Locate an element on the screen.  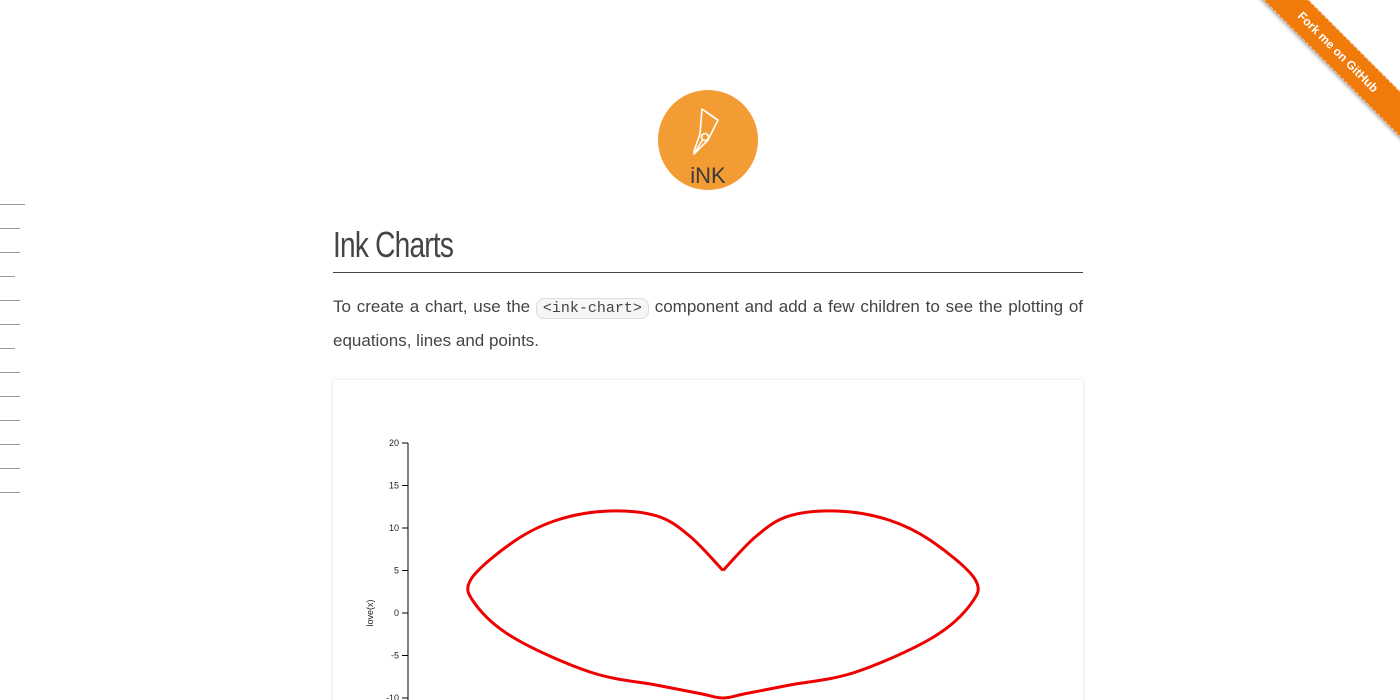
ink-chart-code: <ink-chart> is located at coordinates (592, 308).